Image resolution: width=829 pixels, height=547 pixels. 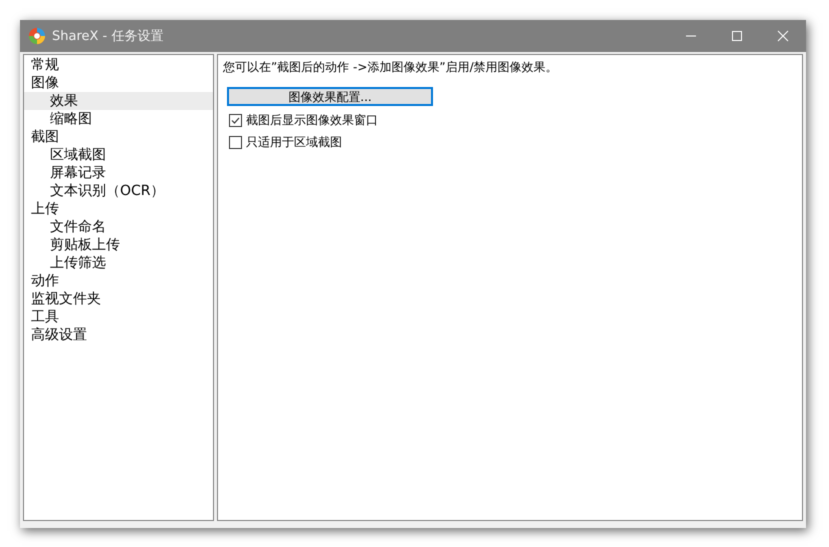 What do you see at coordinates (118, 101) in the screenshot?
I see `tree-item: 效果` at bounding box center [118, 101].